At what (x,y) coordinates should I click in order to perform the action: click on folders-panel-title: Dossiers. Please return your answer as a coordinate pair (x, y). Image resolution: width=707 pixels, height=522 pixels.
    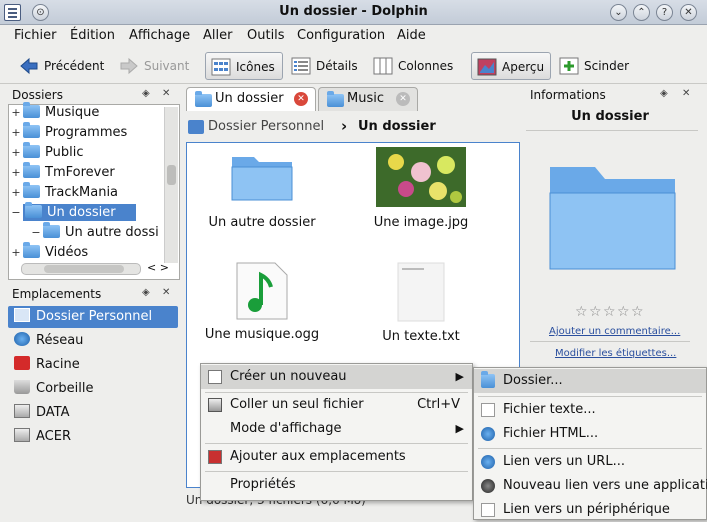
    Looking at the image, I should click on (37, 95).